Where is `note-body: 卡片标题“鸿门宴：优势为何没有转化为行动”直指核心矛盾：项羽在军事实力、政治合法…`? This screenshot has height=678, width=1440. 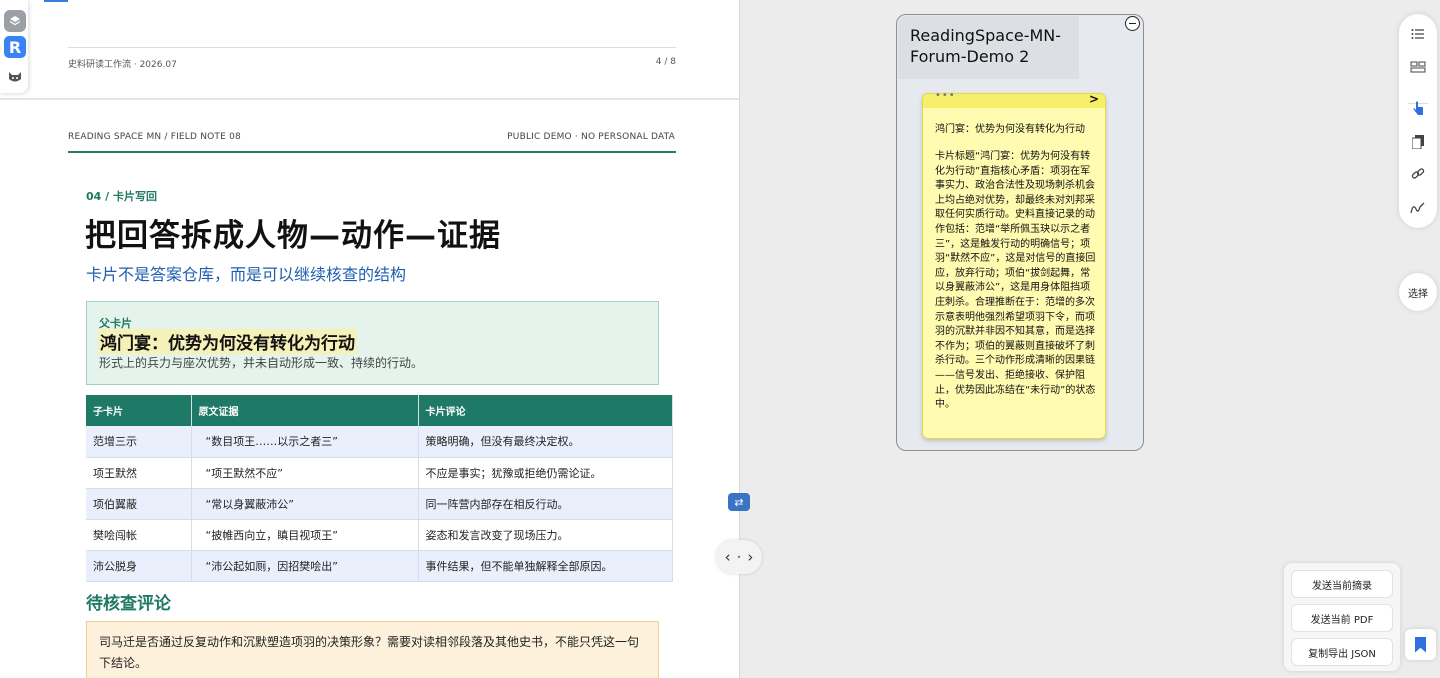
note-body: 卡片标题“鸿门宴：优势为何没有转化为行动”直指核心矛盾：项羽在军事实力、政治合法… is located at coordinates (1015, 281).